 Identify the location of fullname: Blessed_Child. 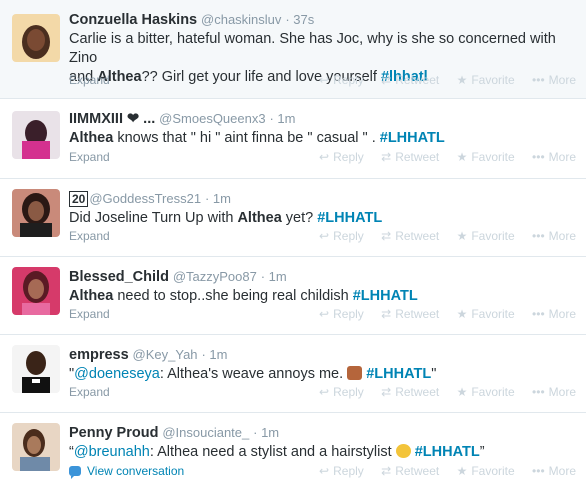
(119, 277).